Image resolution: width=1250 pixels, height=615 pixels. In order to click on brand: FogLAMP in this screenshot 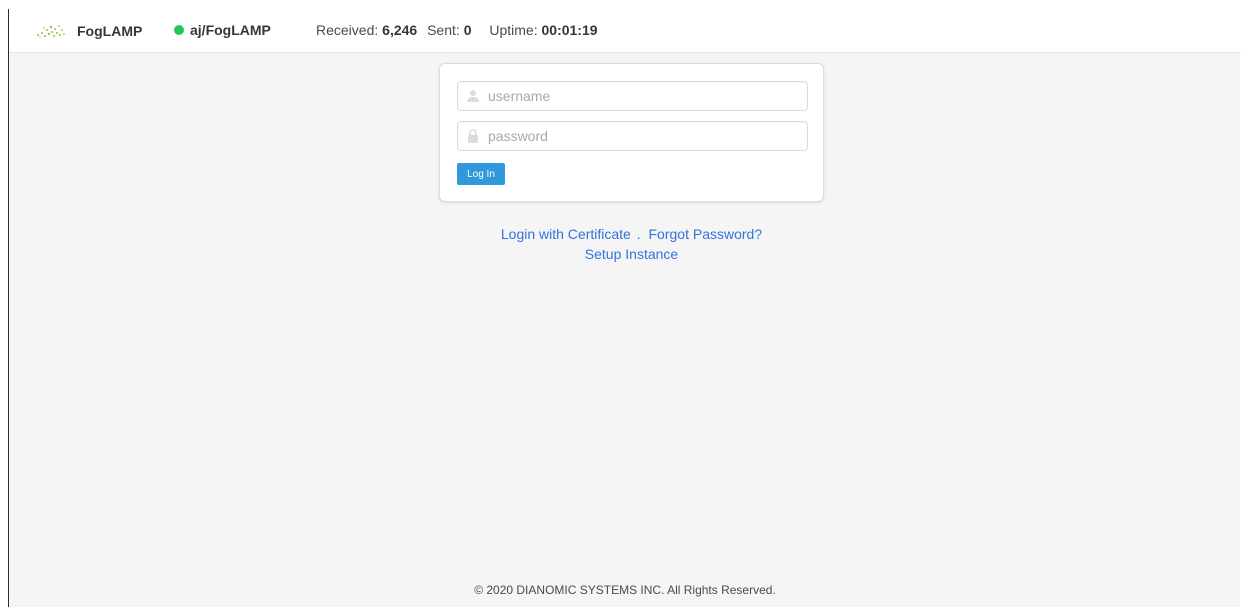, I will do `click(88, 31)`.